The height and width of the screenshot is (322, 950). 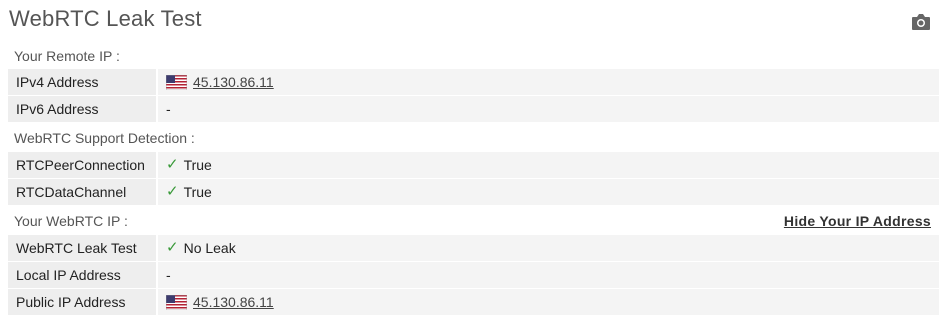 What do you see at coordinates (82, 82) in the screenshot?
I see `ipv4-label: IPv4 Address` at bounding box center [82, 82].